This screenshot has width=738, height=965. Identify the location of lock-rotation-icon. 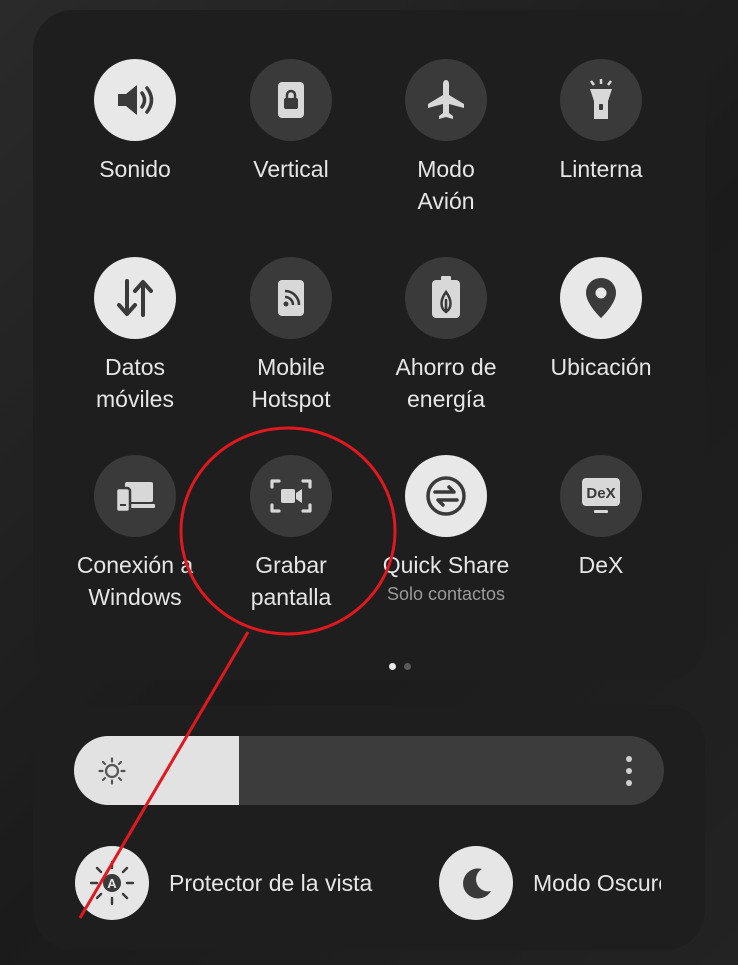
(291, 100).